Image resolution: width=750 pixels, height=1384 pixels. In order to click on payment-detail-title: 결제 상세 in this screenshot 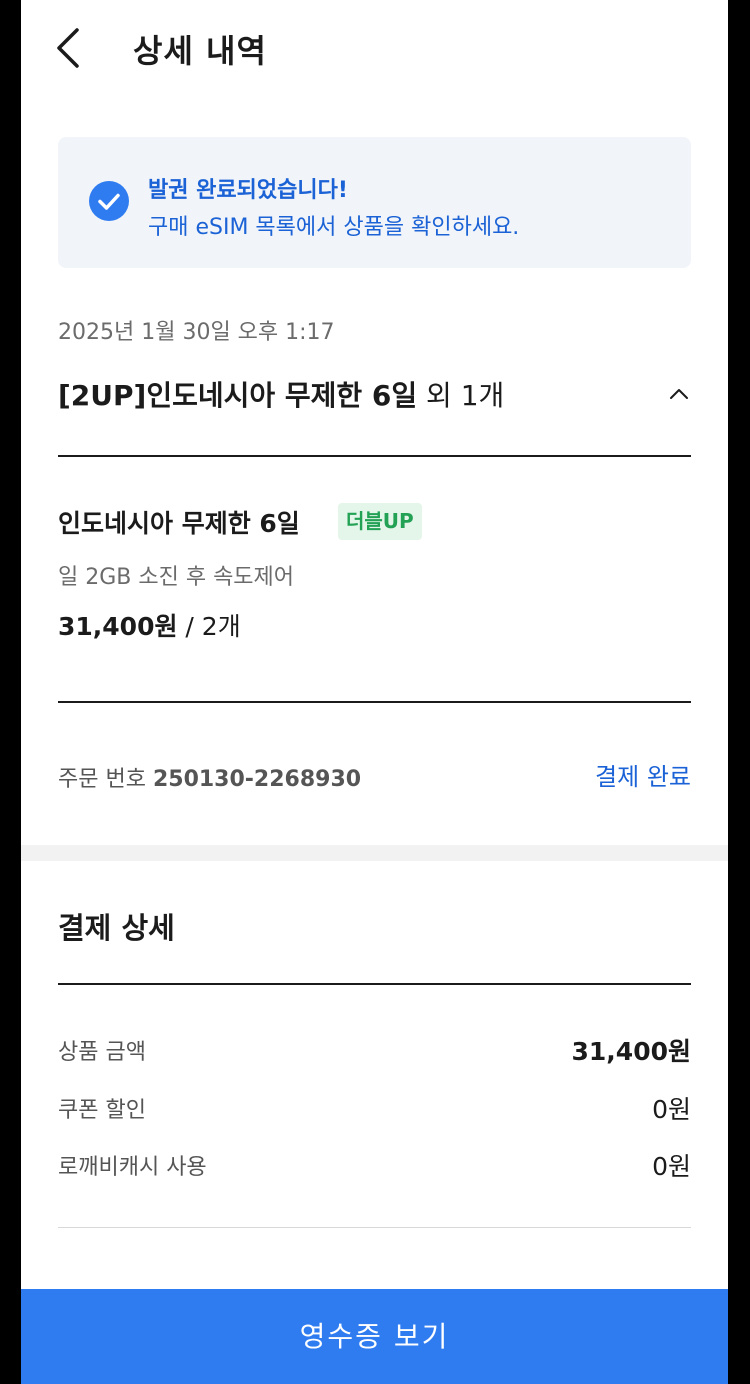, I will do `click(116, 928)`.